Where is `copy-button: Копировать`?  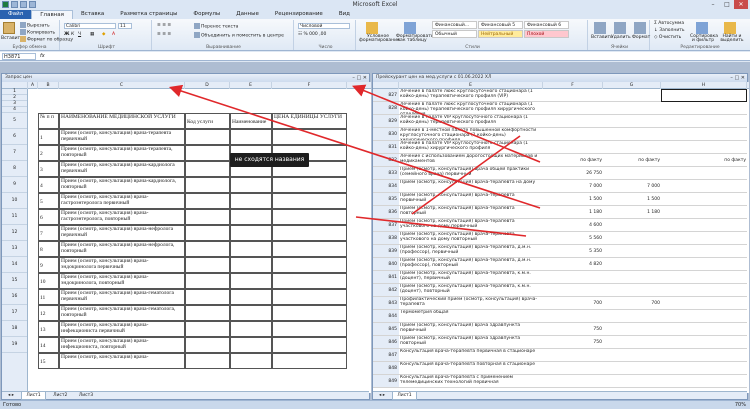 copy-button: Копировать is located at coordinates (37, 32).